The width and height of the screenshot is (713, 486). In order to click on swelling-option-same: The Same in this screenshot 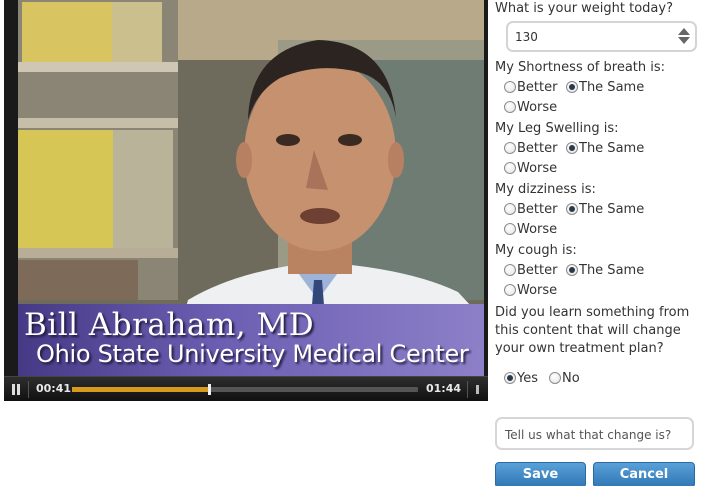, I will do `click(605, 148)`.